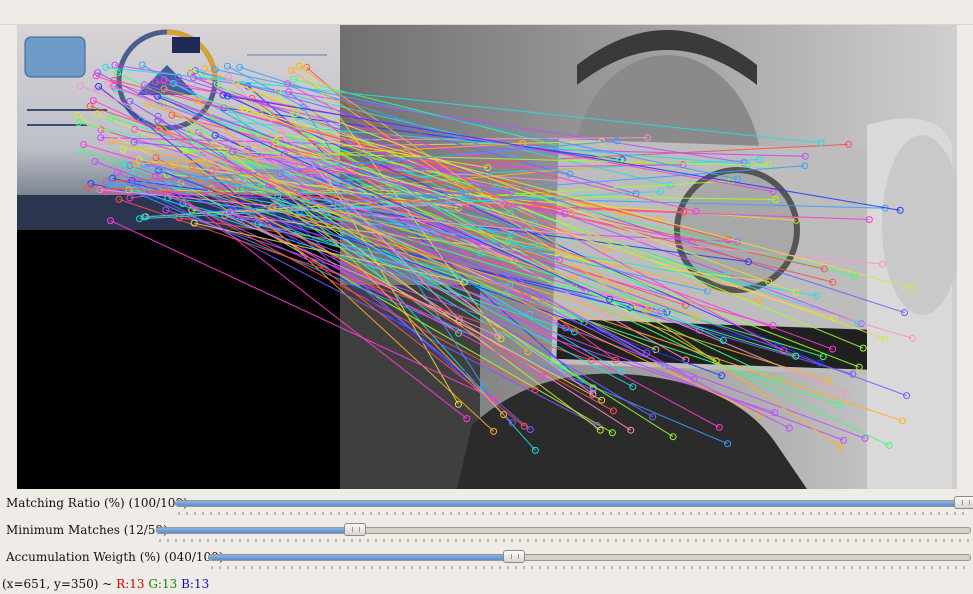 The width and height of the screenshot is (973, 594). What do you see at coordinates (588, 567) in the screenshot?
I see `accumulation-weight-ticks` at bounding box center [588, 567].